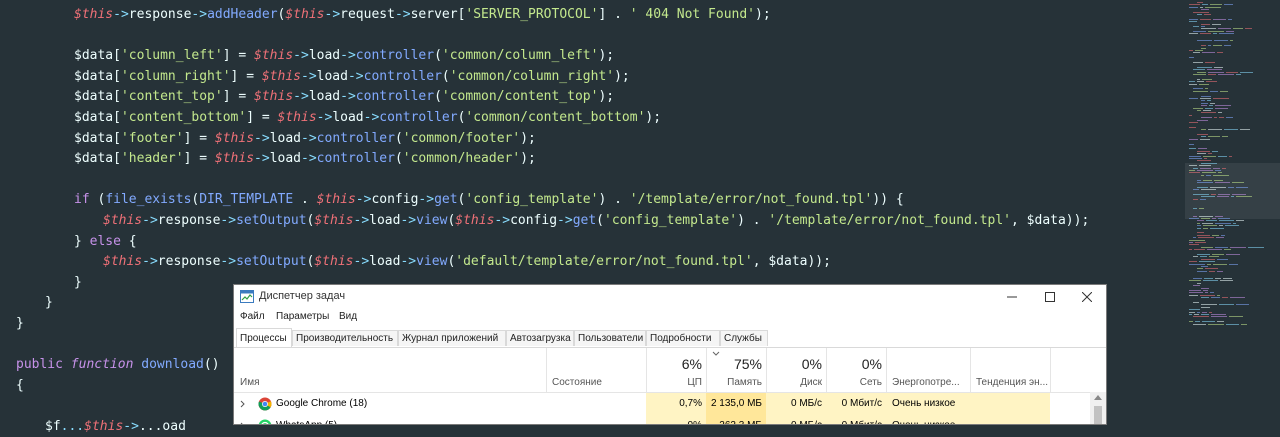 This screenshot has height=437, width=1280. What do you see at coordinates (1098, 398) in the screenshot?
I see `scroll-up-icon` at bounding box center [1098, 398].